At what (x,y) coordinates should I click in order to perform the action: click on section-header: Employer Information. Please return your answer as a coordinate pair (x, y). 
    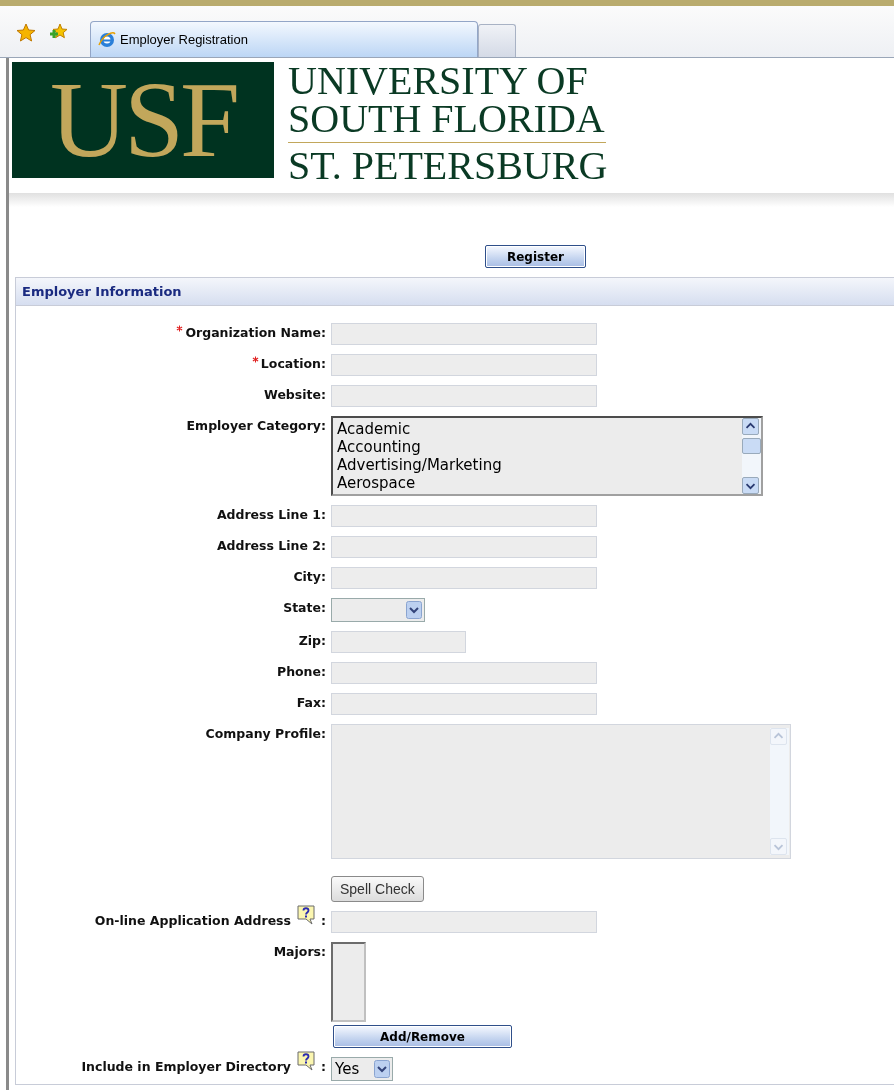
    Looking at the image, I should click on (455, 292).